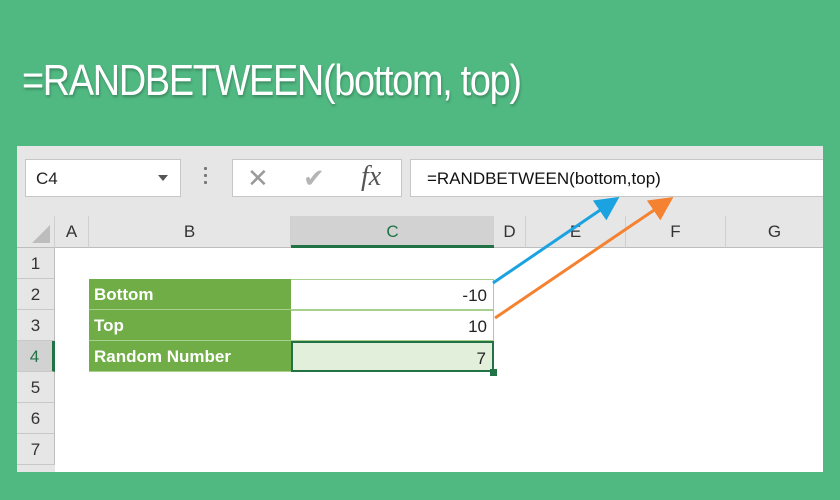  What do you see at coordinates (314, 178) in the screenshot?
I see `check-icon: ✔` at bounding box center [314, 178].